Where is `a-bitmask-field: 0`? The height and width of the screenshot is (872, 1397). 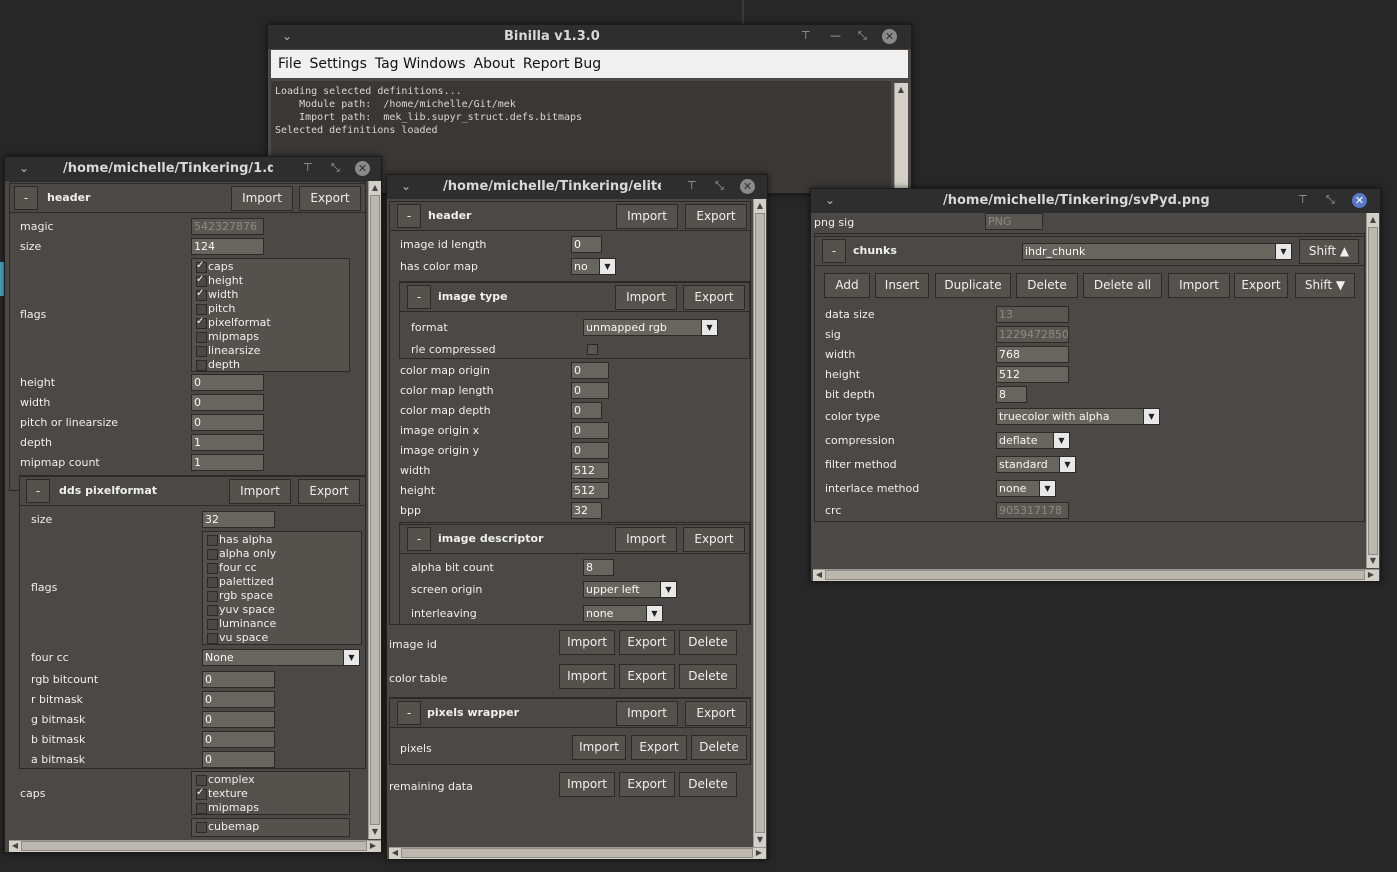
a-bitmask-field: 0 is located at coordinates (238, 759).